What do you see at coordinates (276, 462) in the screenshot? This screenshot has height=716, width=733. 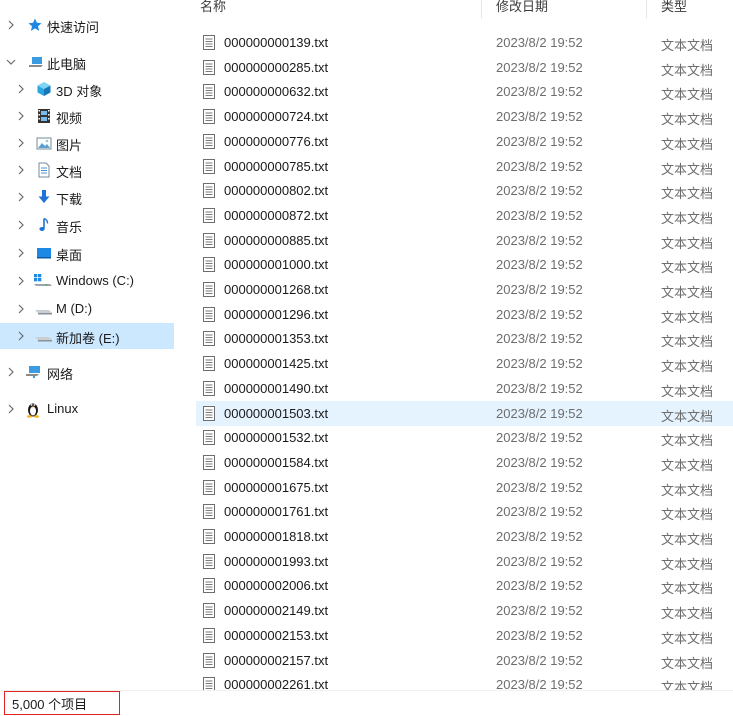 I see `file-name: 000000001584.txt` at bounding box center [276, 462].